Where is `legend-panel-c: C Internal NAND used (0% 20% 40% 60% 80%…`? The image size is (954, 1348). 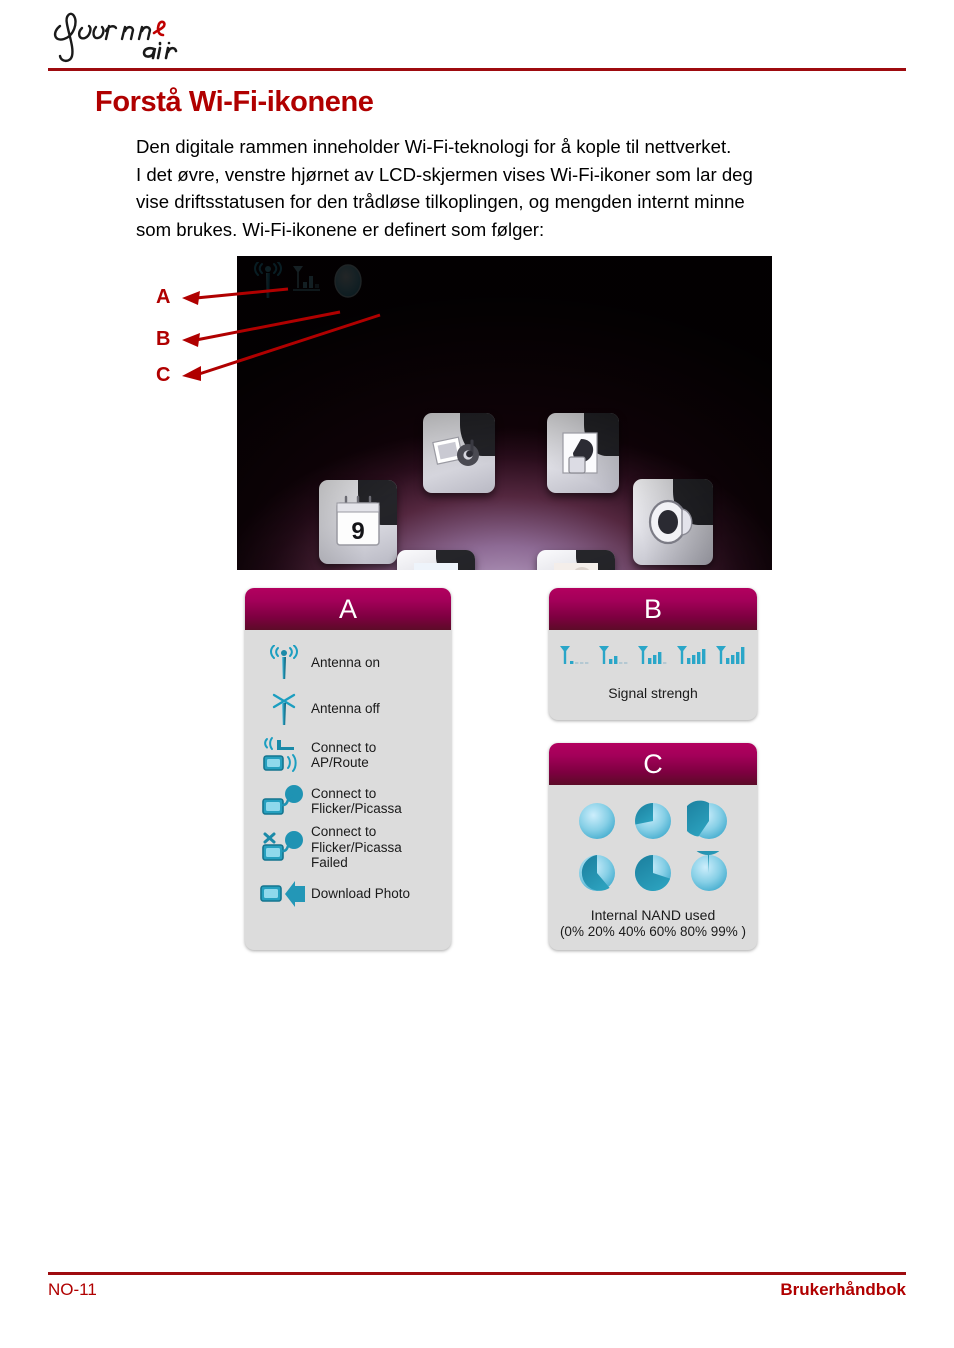 legend-panel-c: C Internal NAND used (0% 20% 40% 60% 80%… is located at coordinates (653, 846).